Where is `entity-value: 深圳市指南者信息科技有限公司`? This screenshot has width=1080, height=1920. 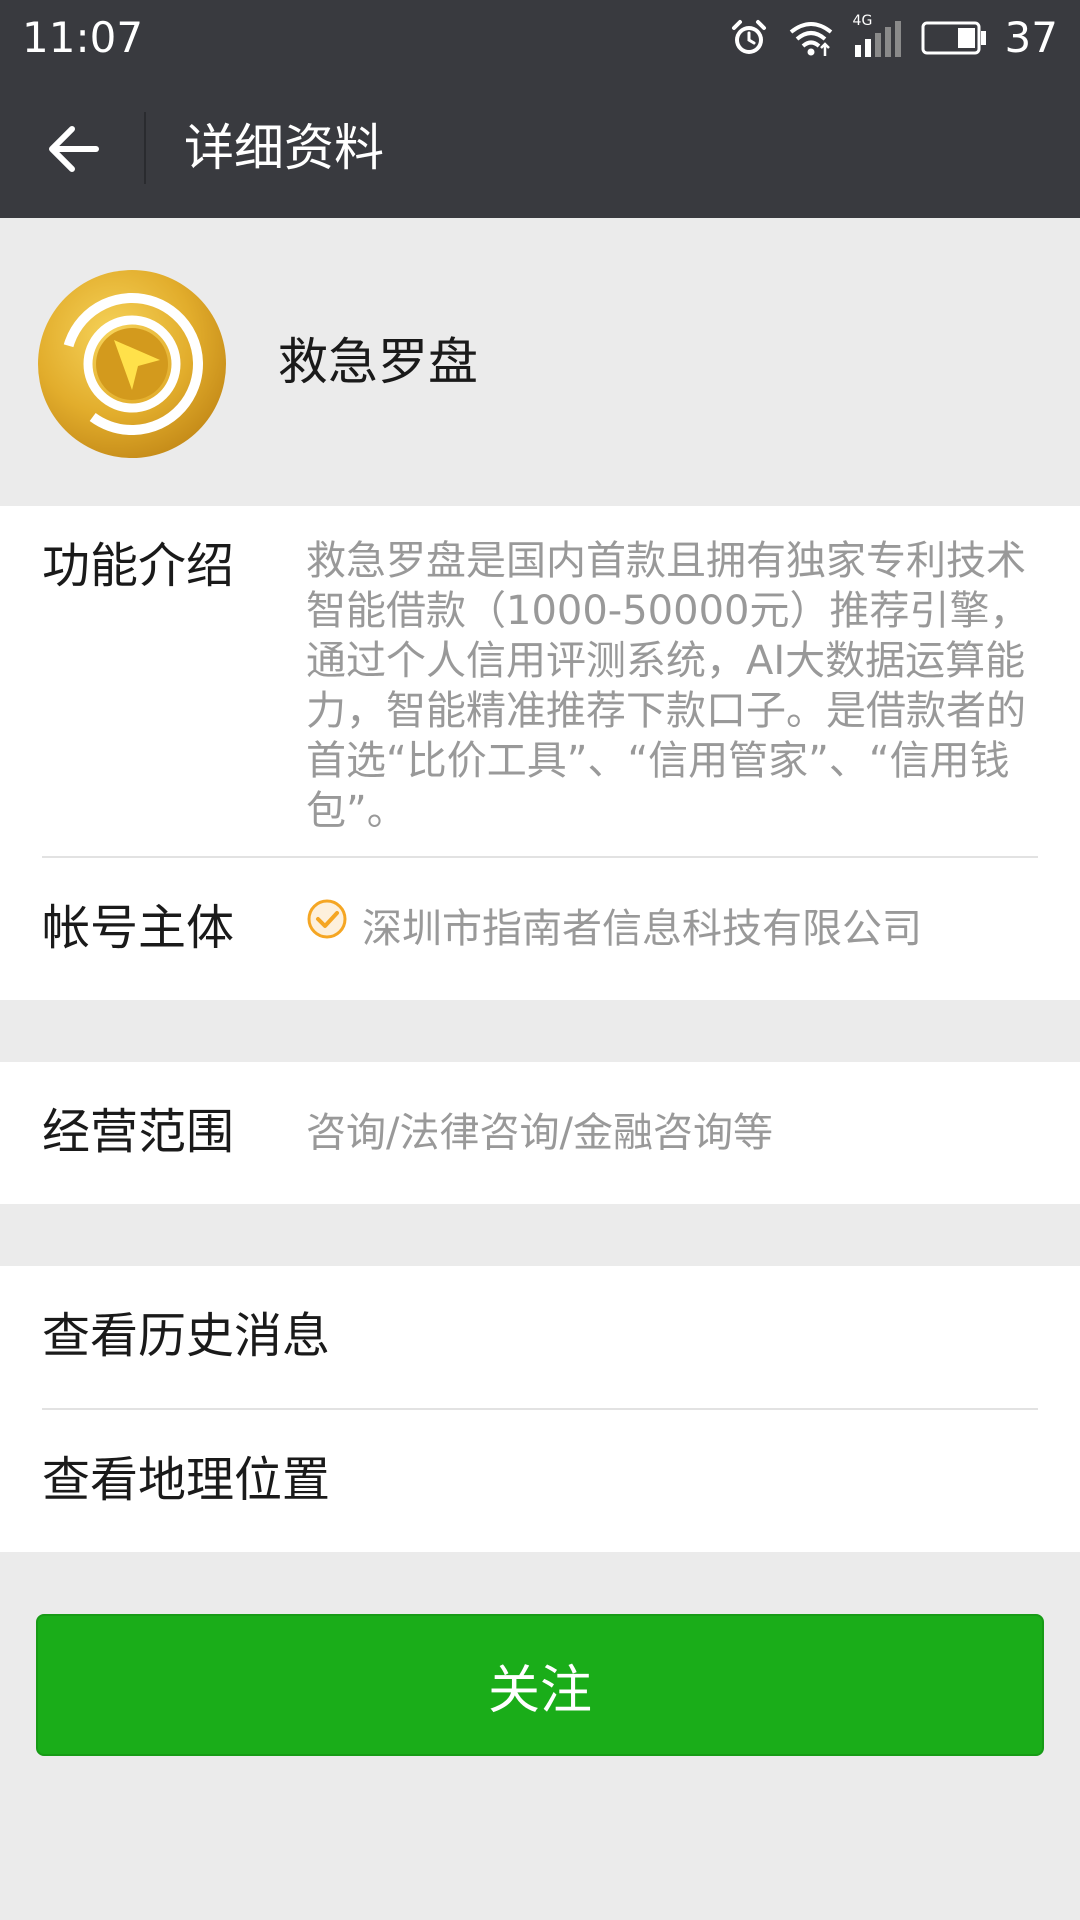
entity-value: 深圳市指南者信息科技有限公司 is located at coordinates (642, 929).